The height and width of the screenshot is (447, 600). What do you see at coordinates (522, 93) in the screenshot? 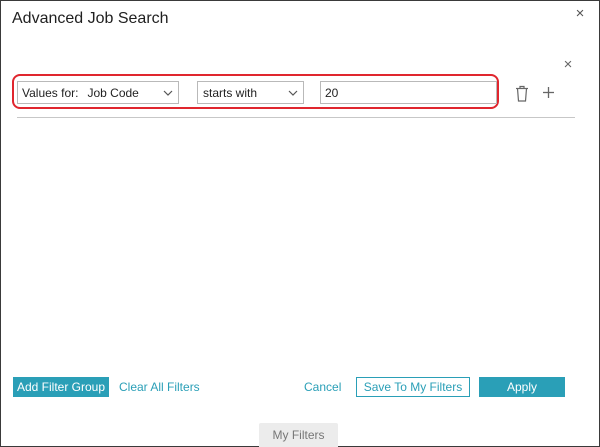
I see `trash-icon` at bounding box center [522, 93].